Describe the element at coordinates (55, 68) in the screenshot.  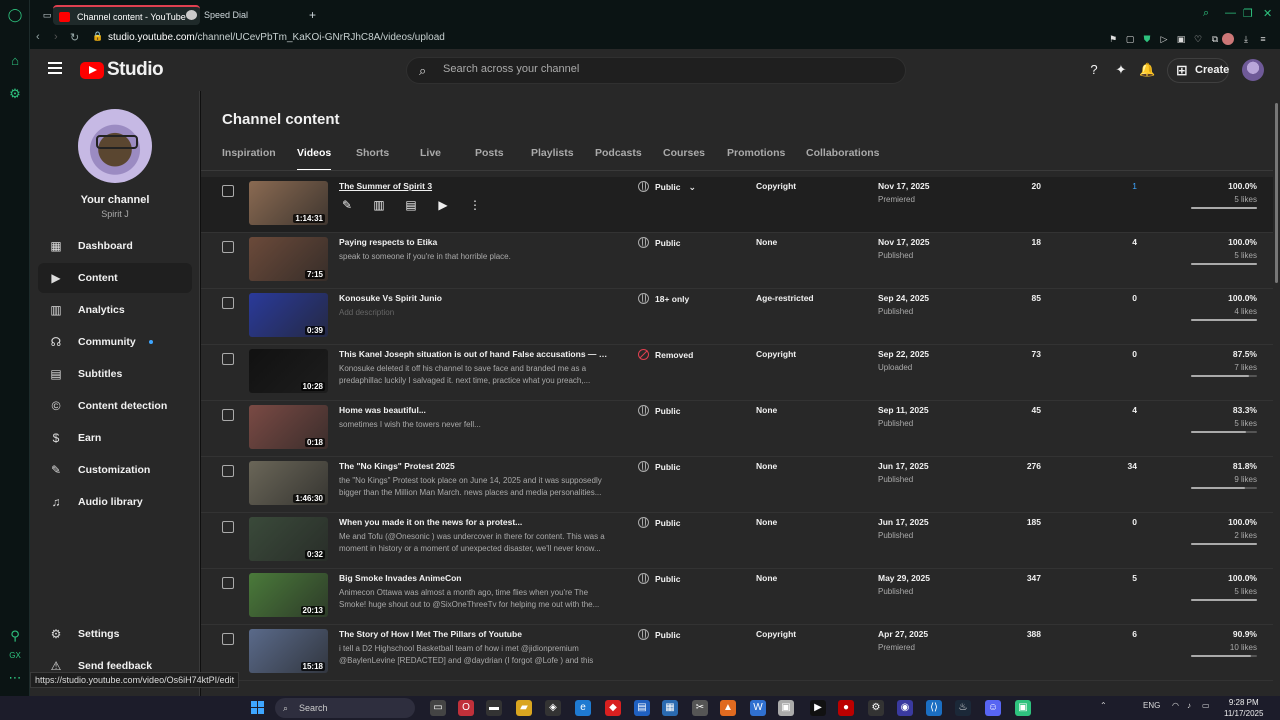
I see `hamburger-menu-icon` at that location.